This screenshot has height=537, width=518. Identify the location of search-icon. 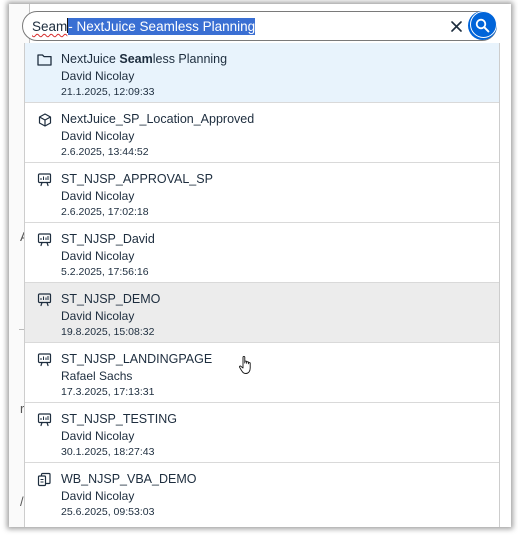
(482, 25).